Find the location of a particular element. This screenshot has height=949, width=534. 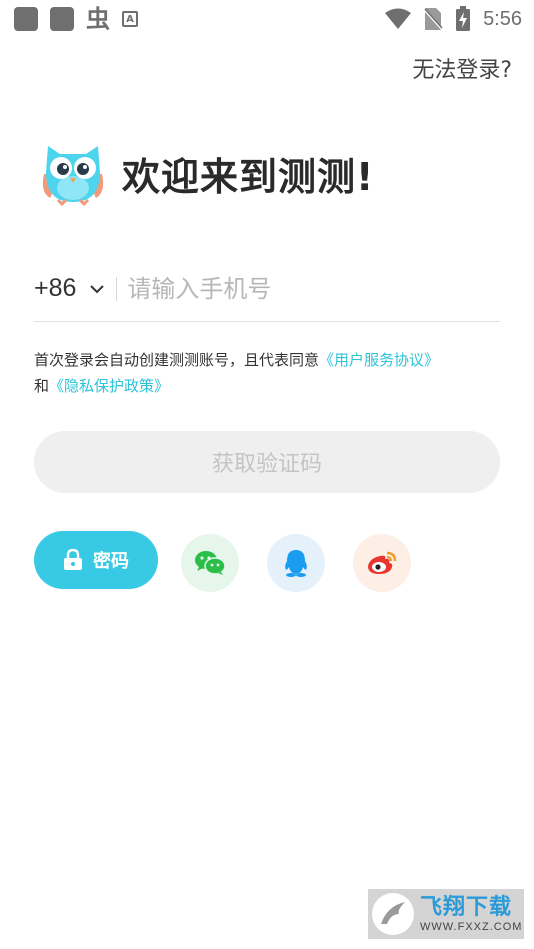

cannot-login-link: 无法登录? is located at coordinates (462, 68).